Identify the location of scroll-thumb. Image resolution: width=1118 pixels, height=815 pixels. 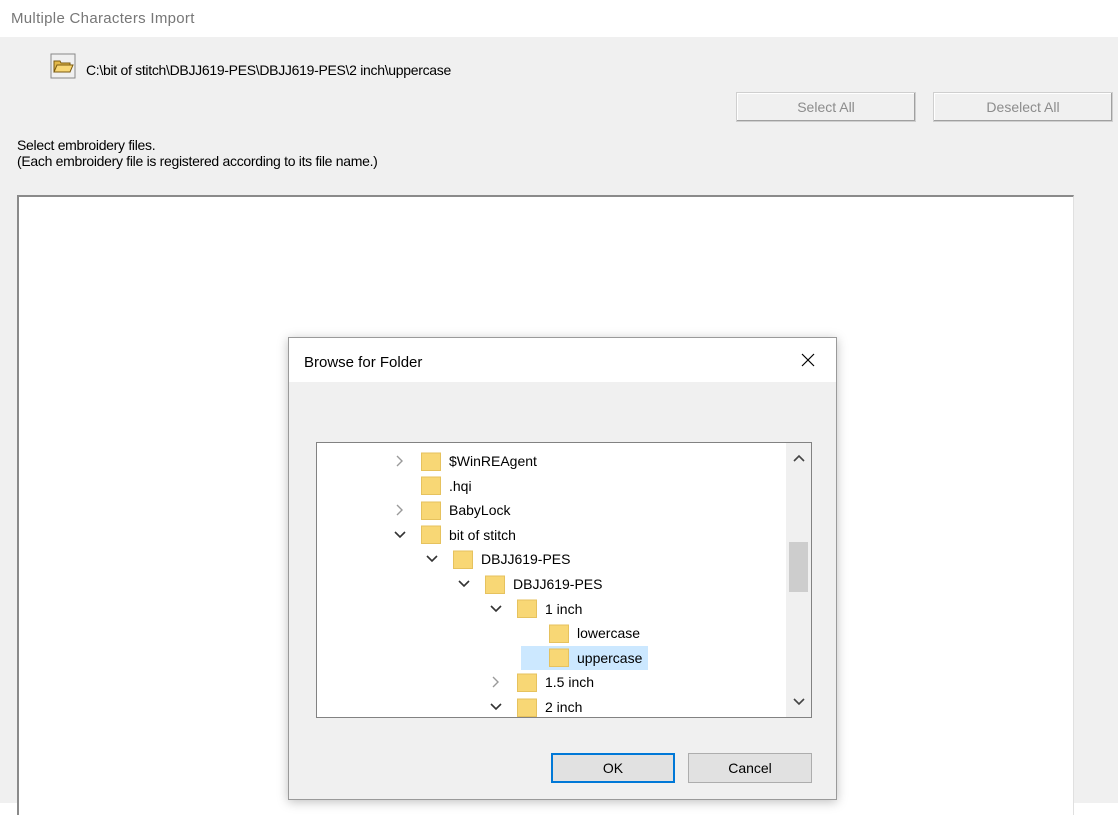
(798, 567).